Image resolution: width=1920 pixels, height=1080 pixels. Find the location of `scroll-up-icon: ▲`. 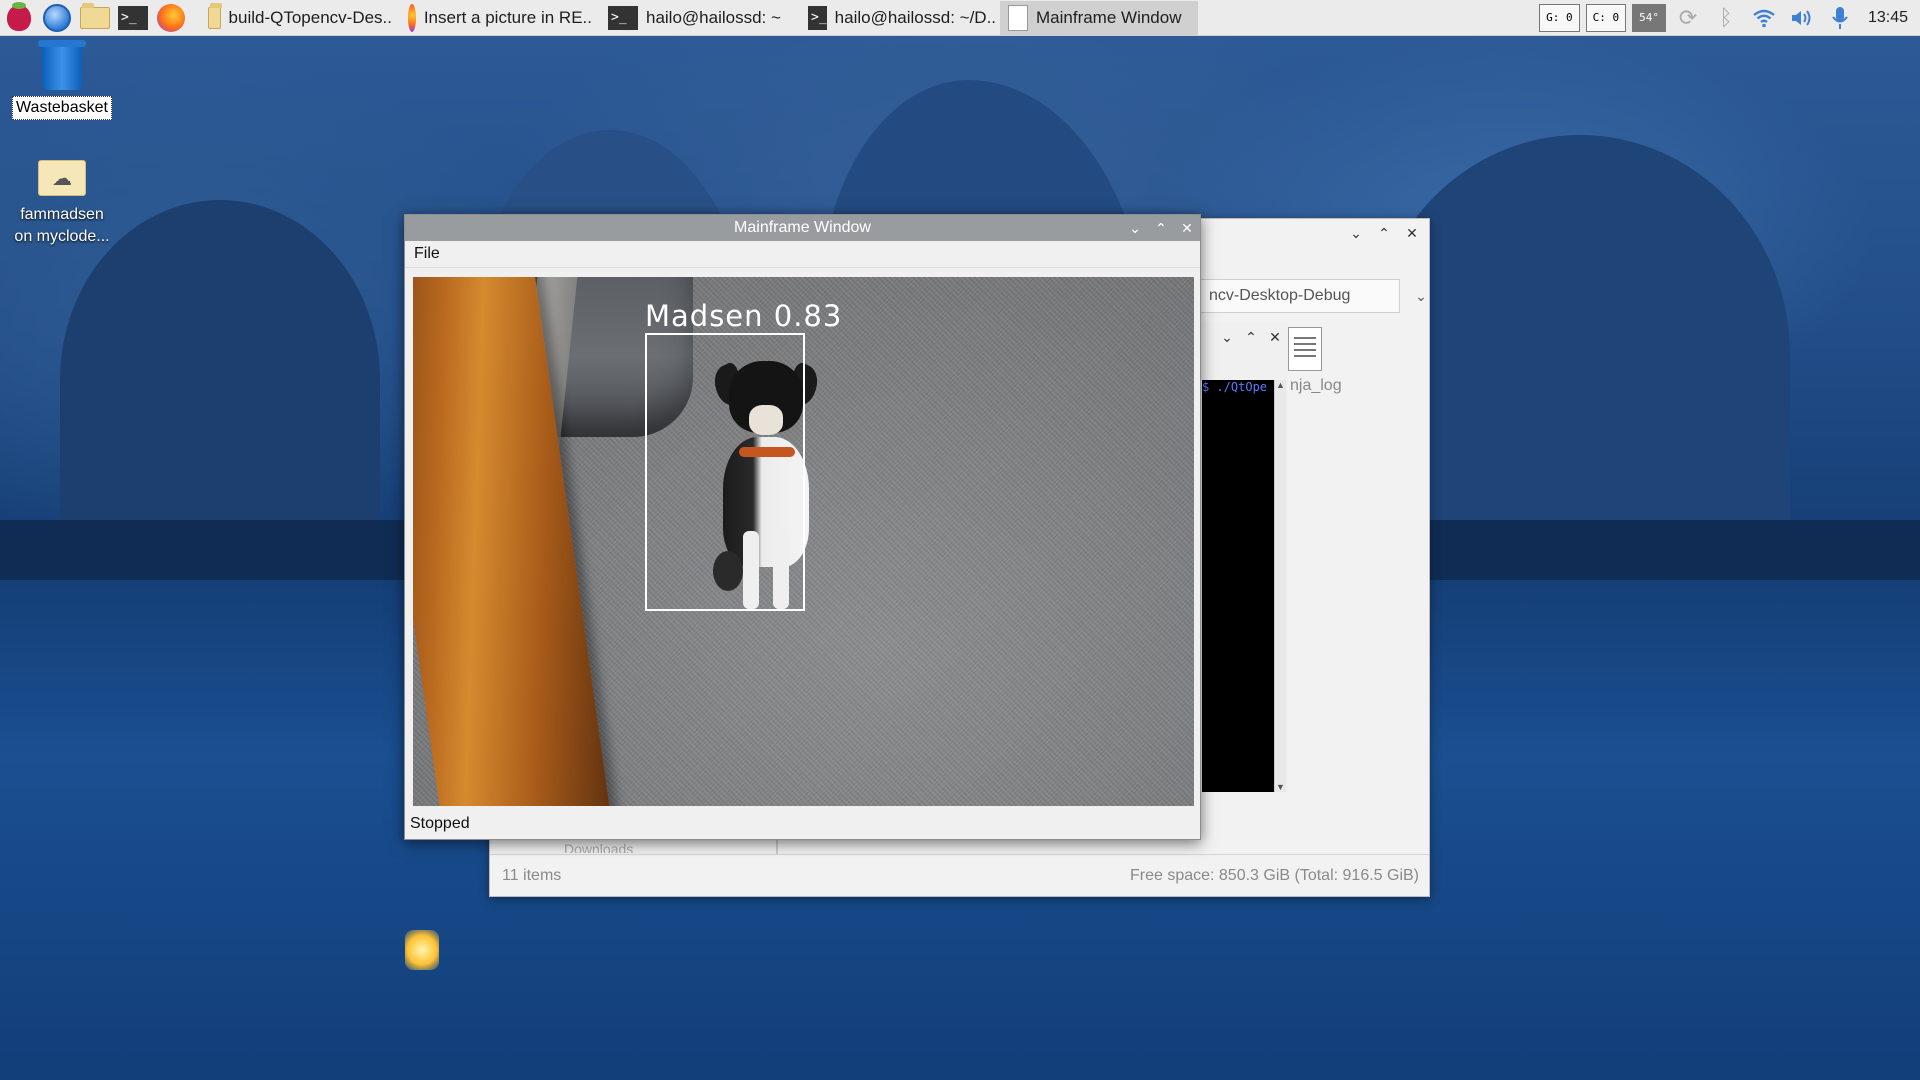

scroll-up-icon: ▲ is located at coordinates (1280, 385).